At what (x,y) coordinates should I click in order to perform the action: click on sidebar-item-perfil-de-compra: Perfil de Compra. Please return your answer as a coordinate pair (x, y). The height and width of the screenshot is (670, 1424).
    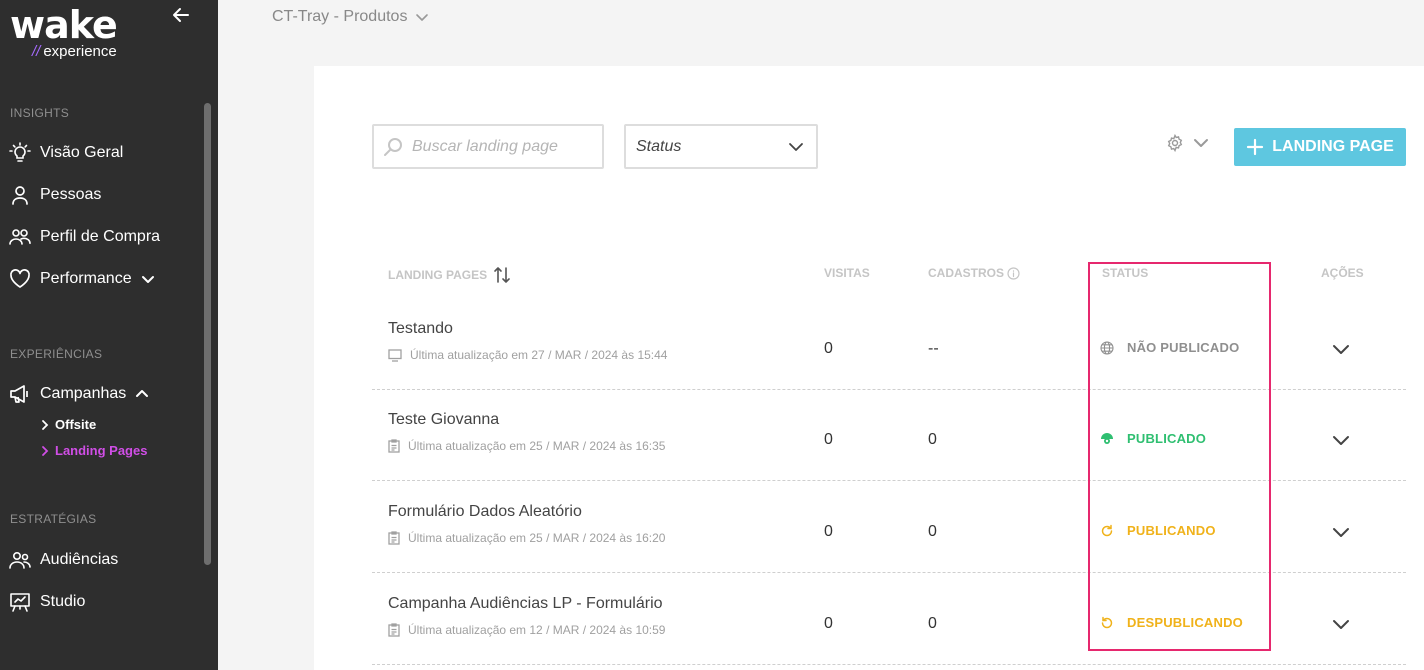
    Looking at the image, I should click on (84, 237).